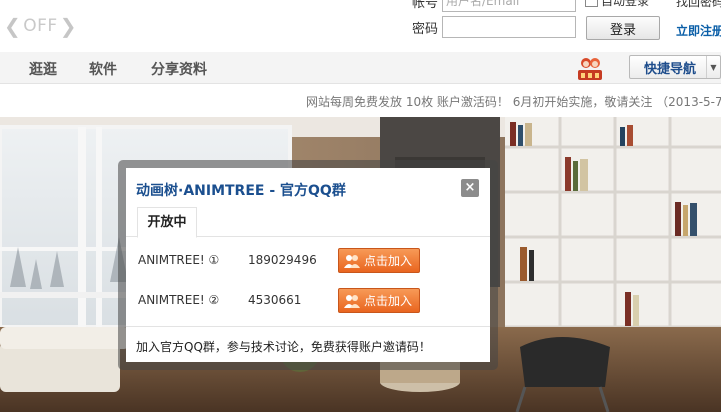  I want to click on nav-item-browse: 逛逛, so click(43, 69).